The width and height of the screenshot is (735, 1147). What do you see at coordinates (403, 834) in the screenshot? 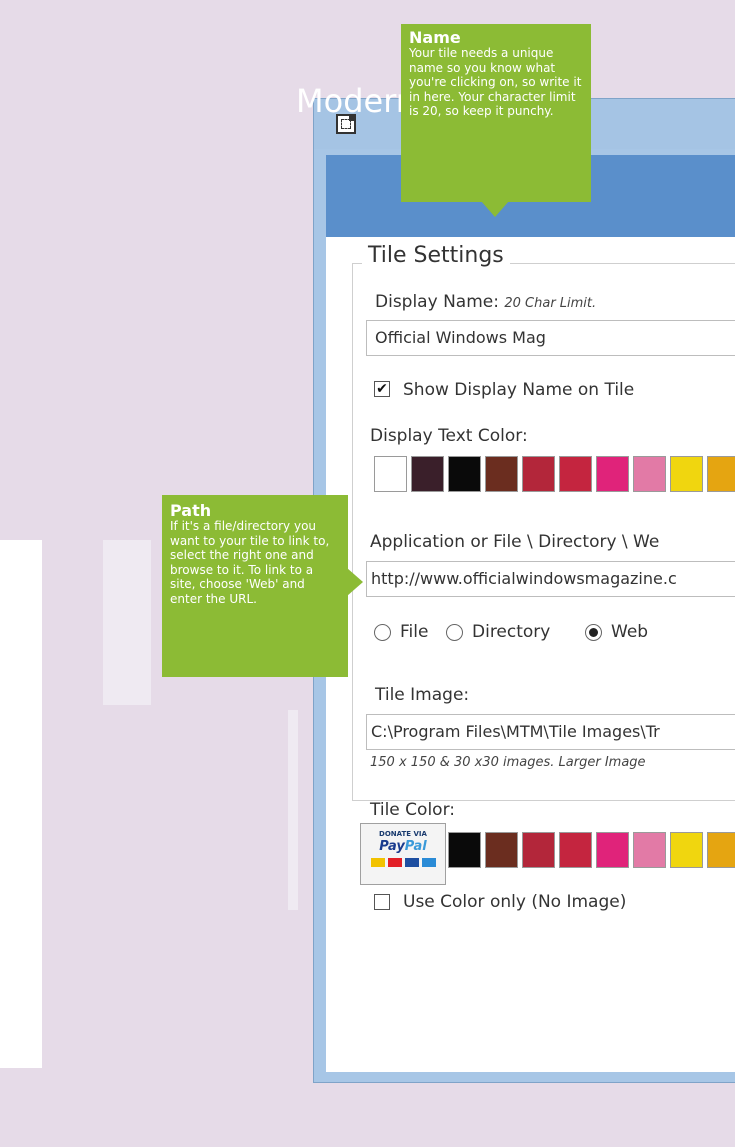
I see `paypal-donate-text: DONATE VIA` at bounding box center [403, 834].